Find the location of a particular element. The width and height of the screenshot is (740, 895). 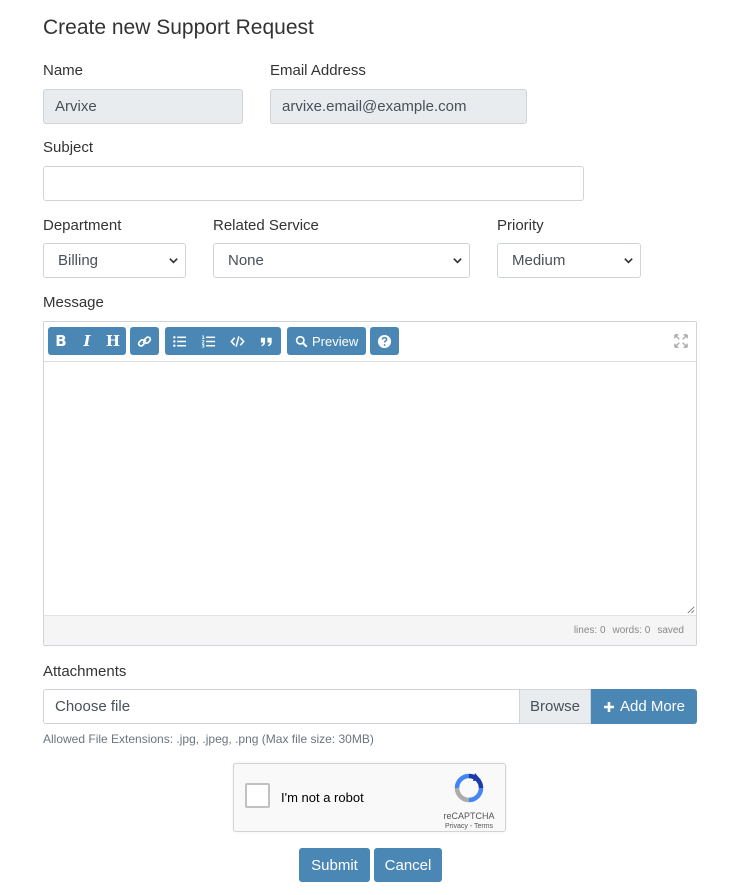

recaptcha-icon is located at coordinates (469, 788).